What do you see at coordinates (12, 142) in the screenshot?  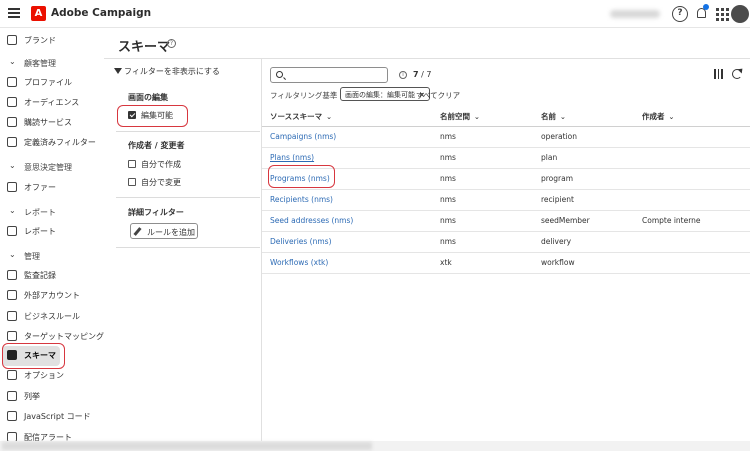 I see `filter-icon` at bounding box center [12, 142].